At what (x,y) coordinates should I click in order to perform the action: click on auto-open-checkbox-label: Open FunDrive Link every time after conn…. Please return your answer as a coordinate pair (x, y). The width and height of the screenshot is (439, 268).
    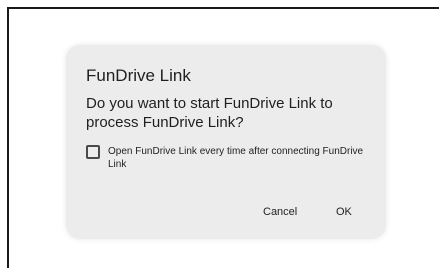
    Looking at the image, I should click on (243, 158).